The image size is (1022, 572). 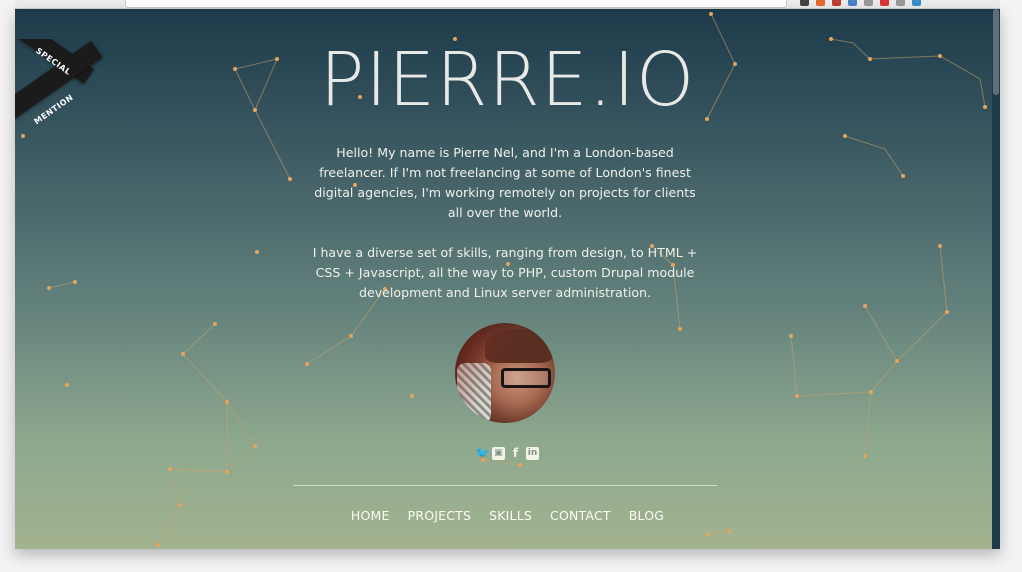 What do you see at coordinates (996, 52) in the screenshot?
I see `scrollbar-thumb` at bounding box center [996, 52].